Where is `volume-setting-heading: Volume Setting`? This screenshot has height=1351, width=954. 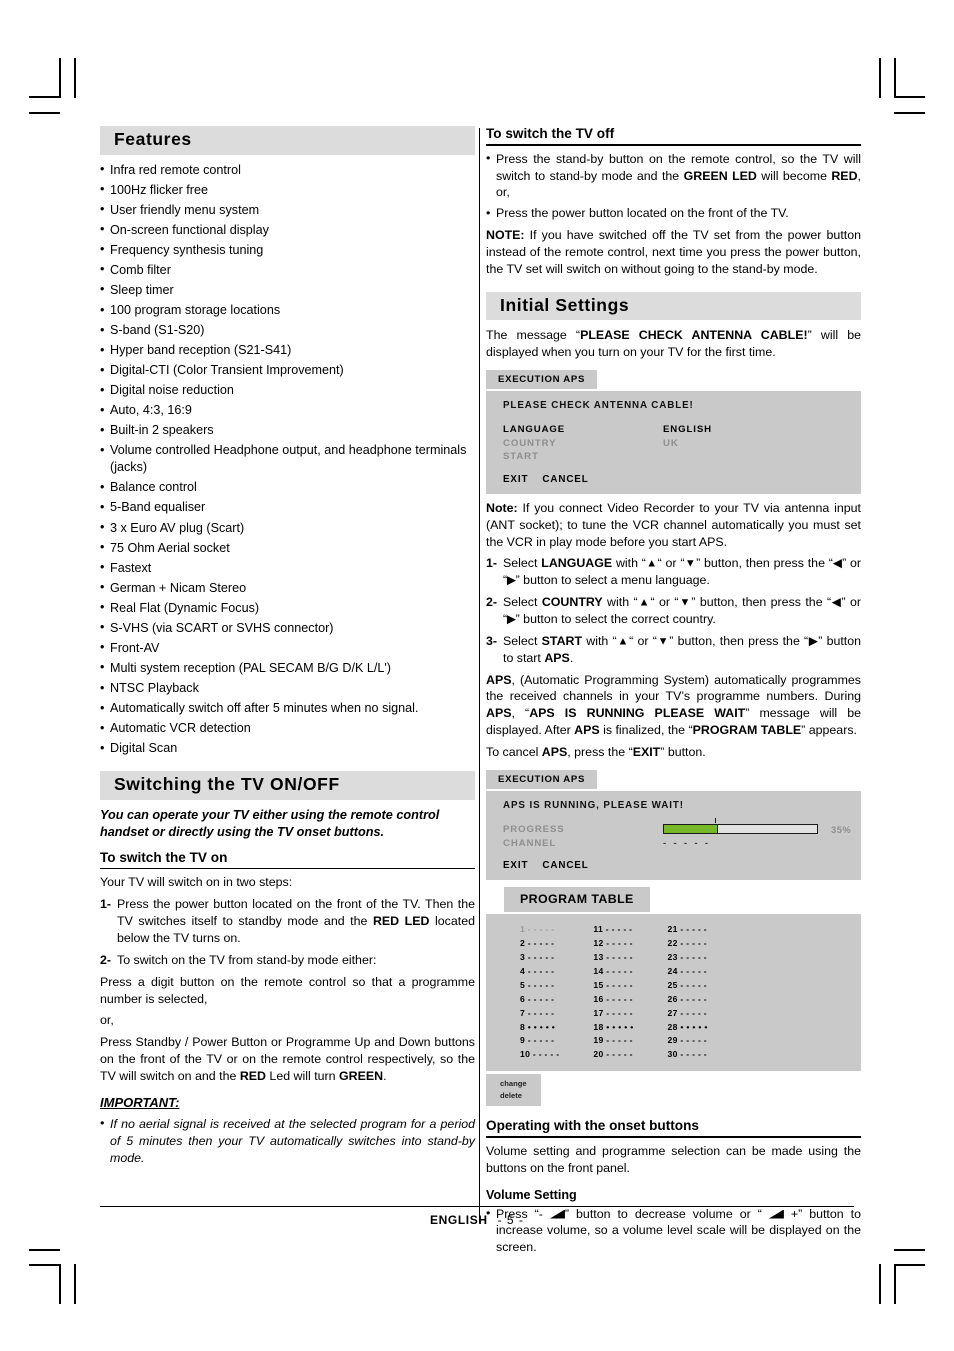 volume-setting-heading: Volume Setting is located at coordinates (531, 1194).